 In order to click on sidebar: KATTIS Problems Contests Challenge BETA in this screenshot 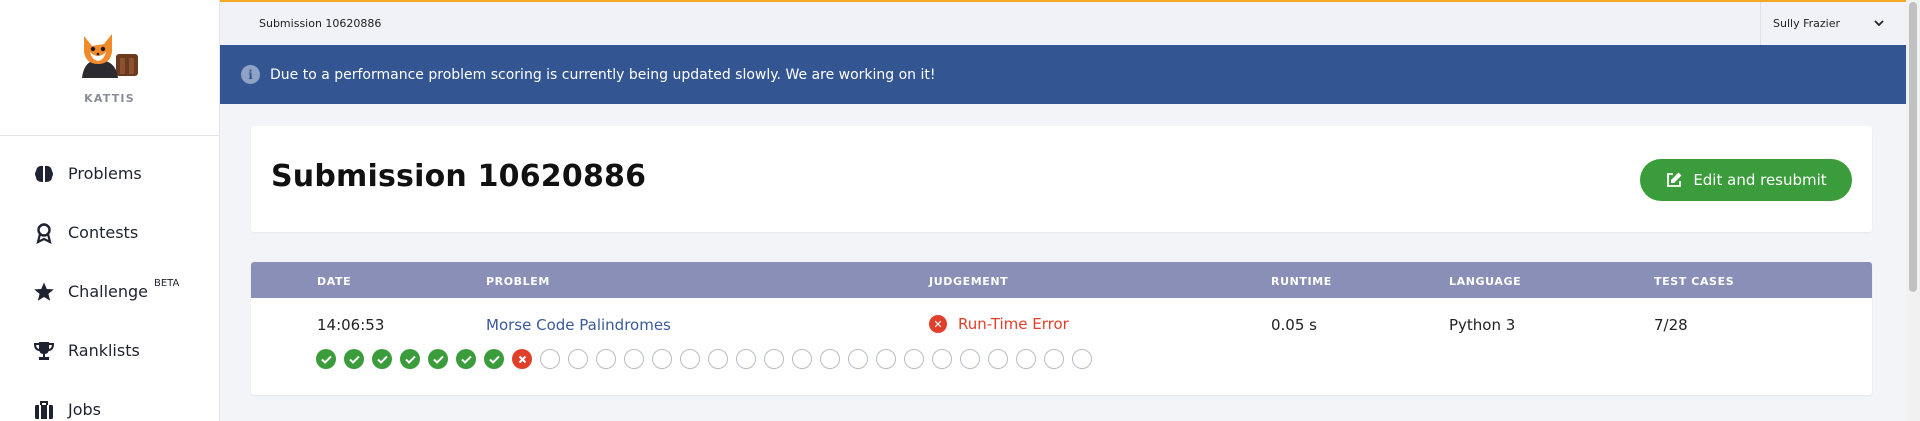, I will do `click(110, 210)`.